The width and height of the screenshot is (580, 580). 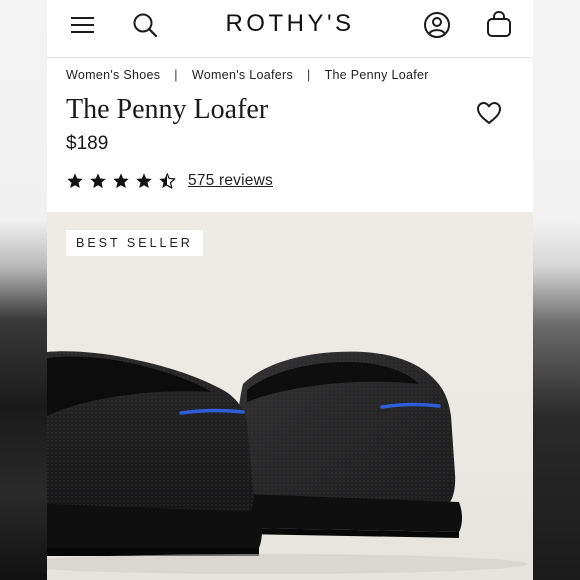 I want to click on product-price: $189, so click(x=87, y=143).